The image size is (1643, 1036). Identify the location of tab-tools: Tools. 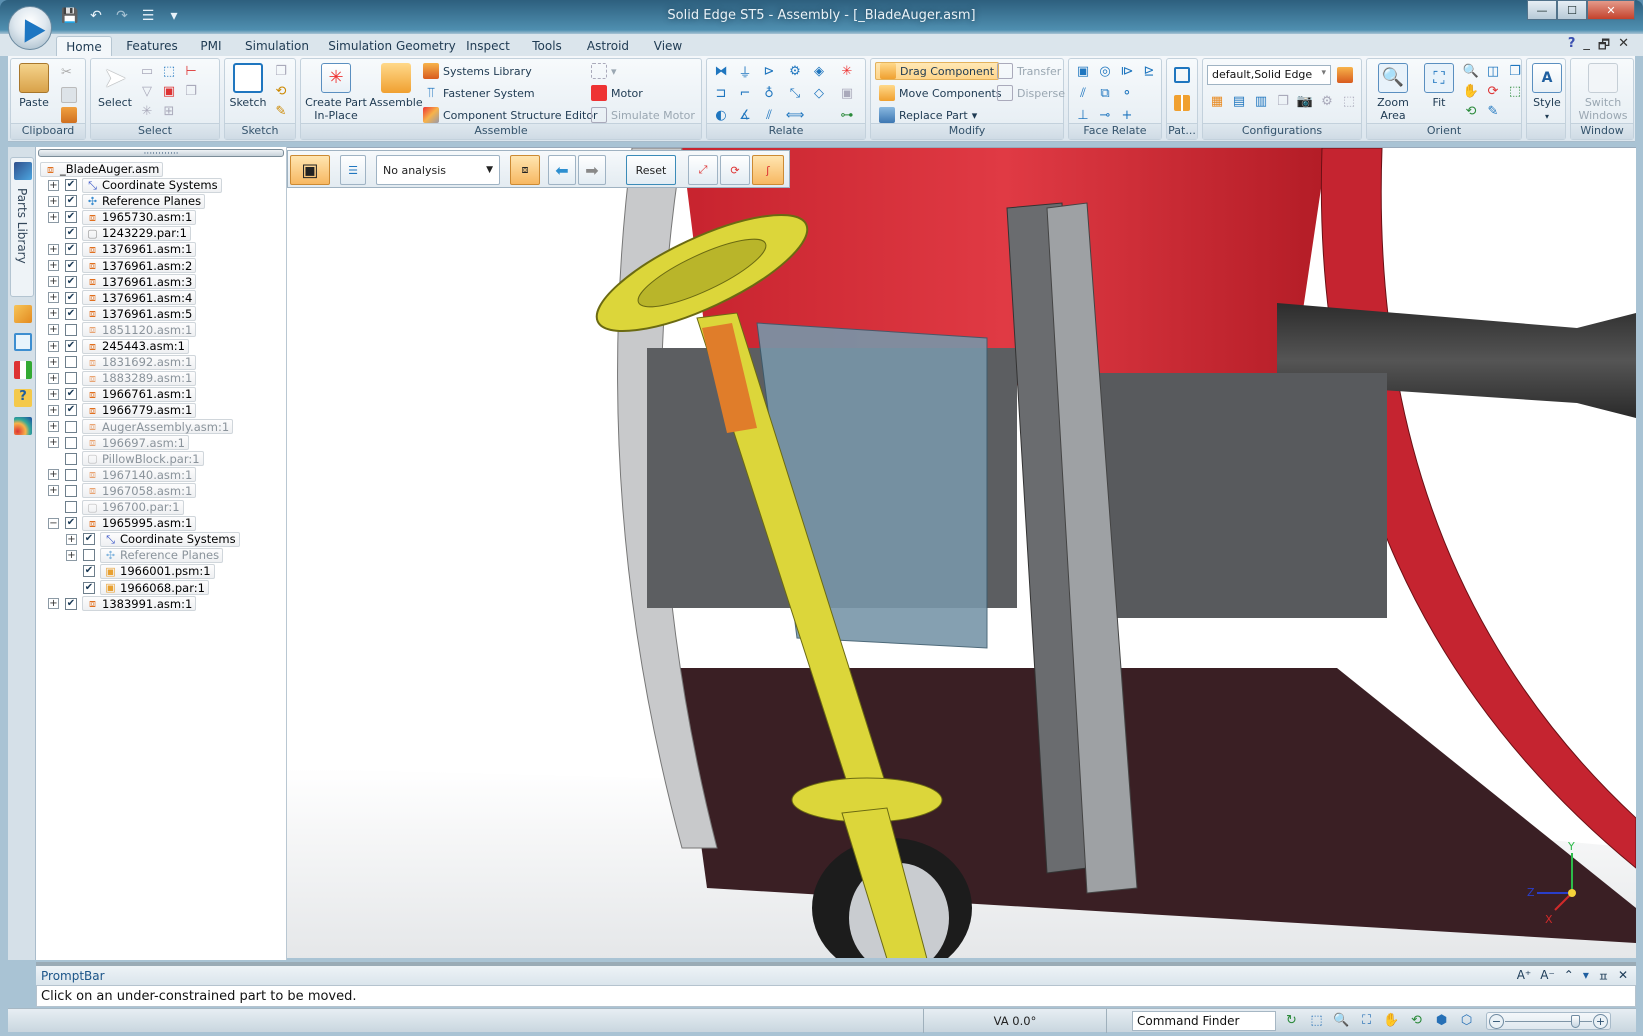
(547, 46).